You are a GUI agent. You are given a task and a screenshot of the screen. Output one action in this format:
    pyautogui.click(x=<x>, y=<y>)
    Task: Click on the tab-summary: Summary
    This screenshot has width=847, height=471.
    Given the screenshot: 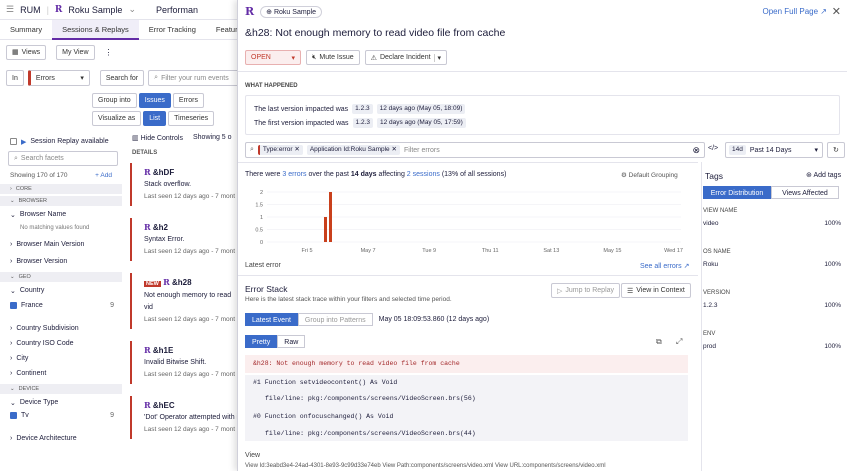 What is the action you would take?
    pyautogui.click(x=26, y=30)
    